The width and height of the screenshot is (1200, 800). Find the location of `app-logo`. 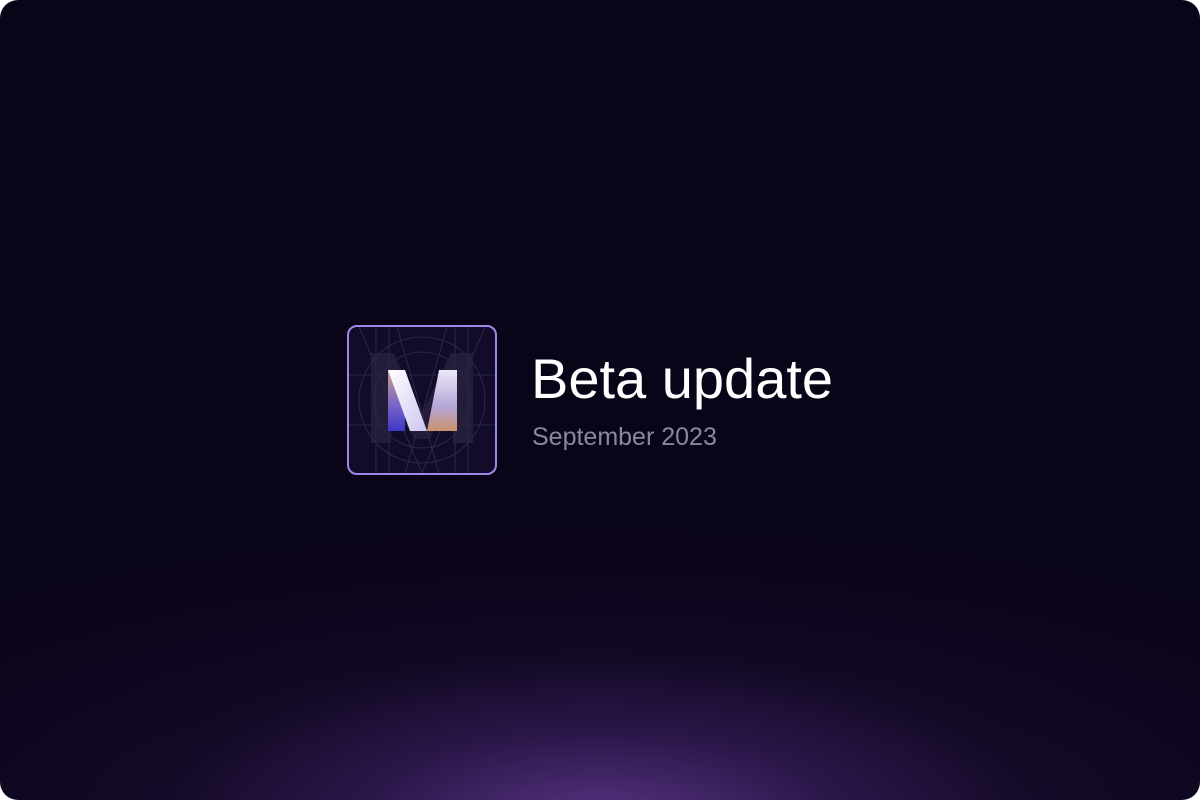

app-logo is located at coordinates (422, 400).